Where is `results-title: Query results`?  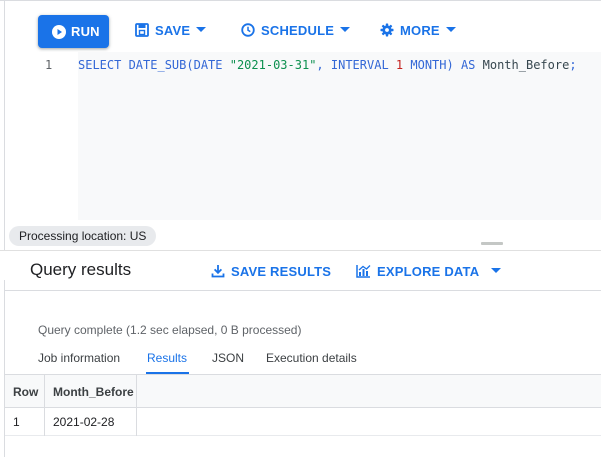
results-title: Query results is located at coordinates (81, 269).